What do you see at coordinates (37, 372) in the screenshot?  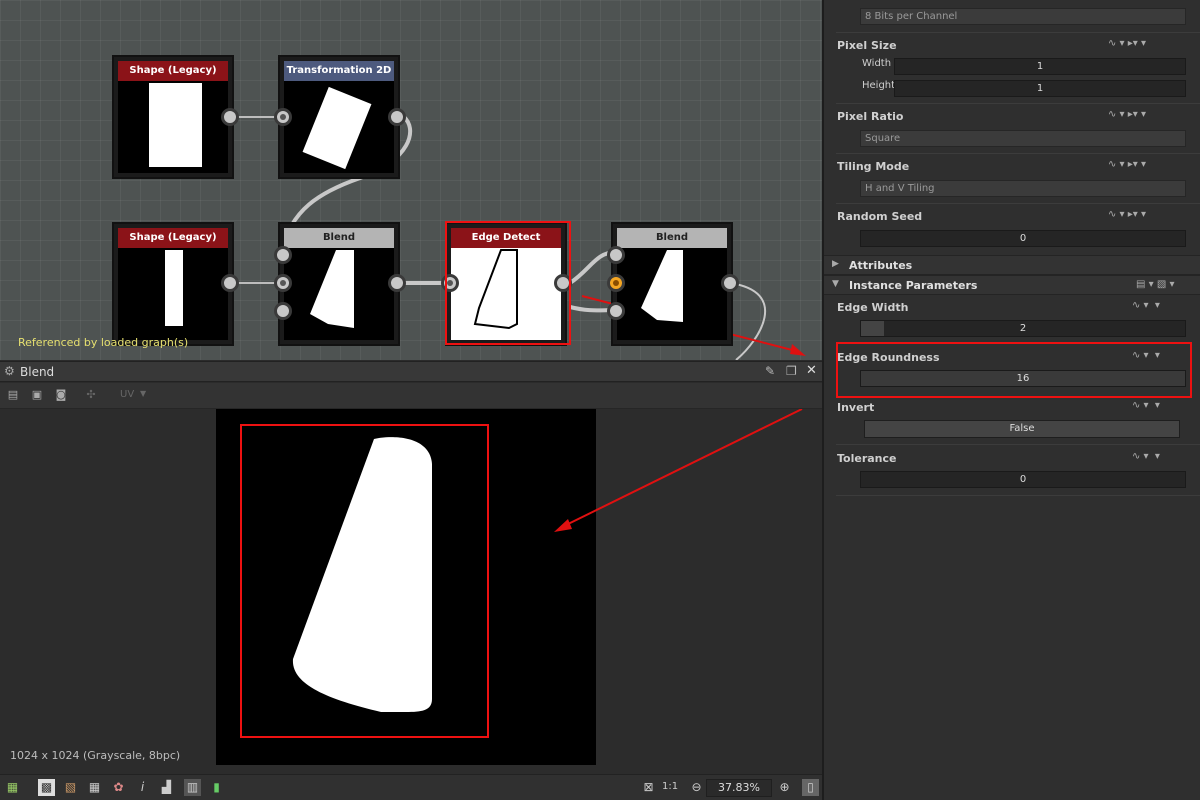 I see `view-title: Blend` at bounding box center [37, 372].